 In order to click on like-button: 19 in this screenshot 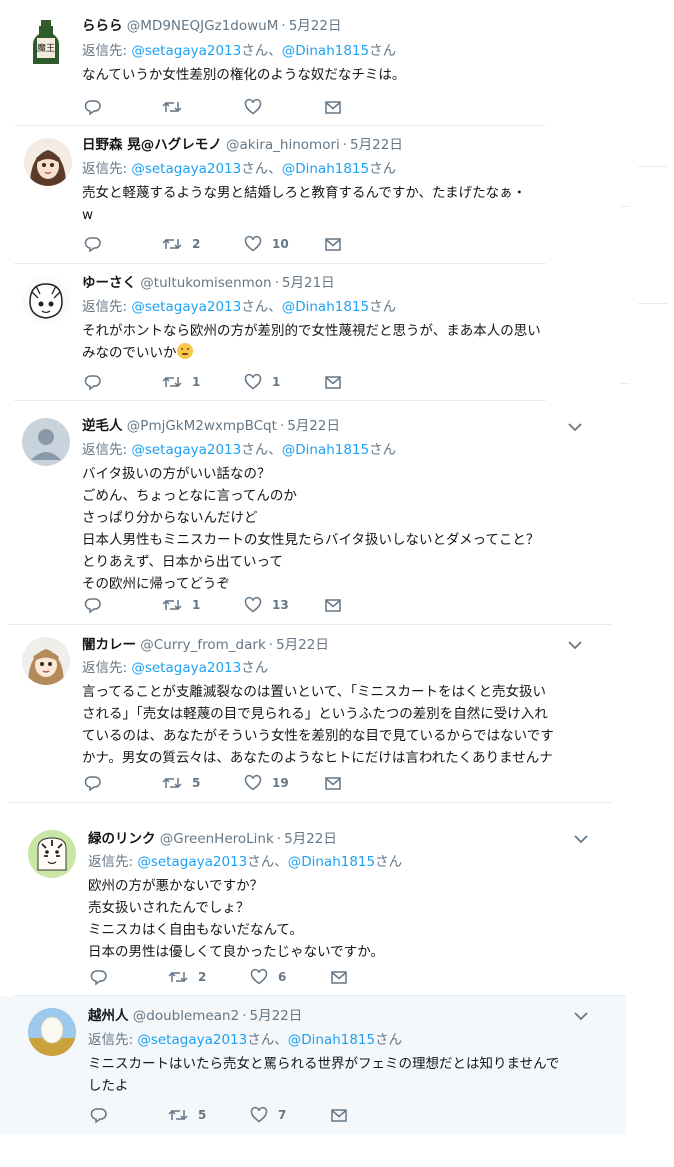, I will do `click(266, 783)`.